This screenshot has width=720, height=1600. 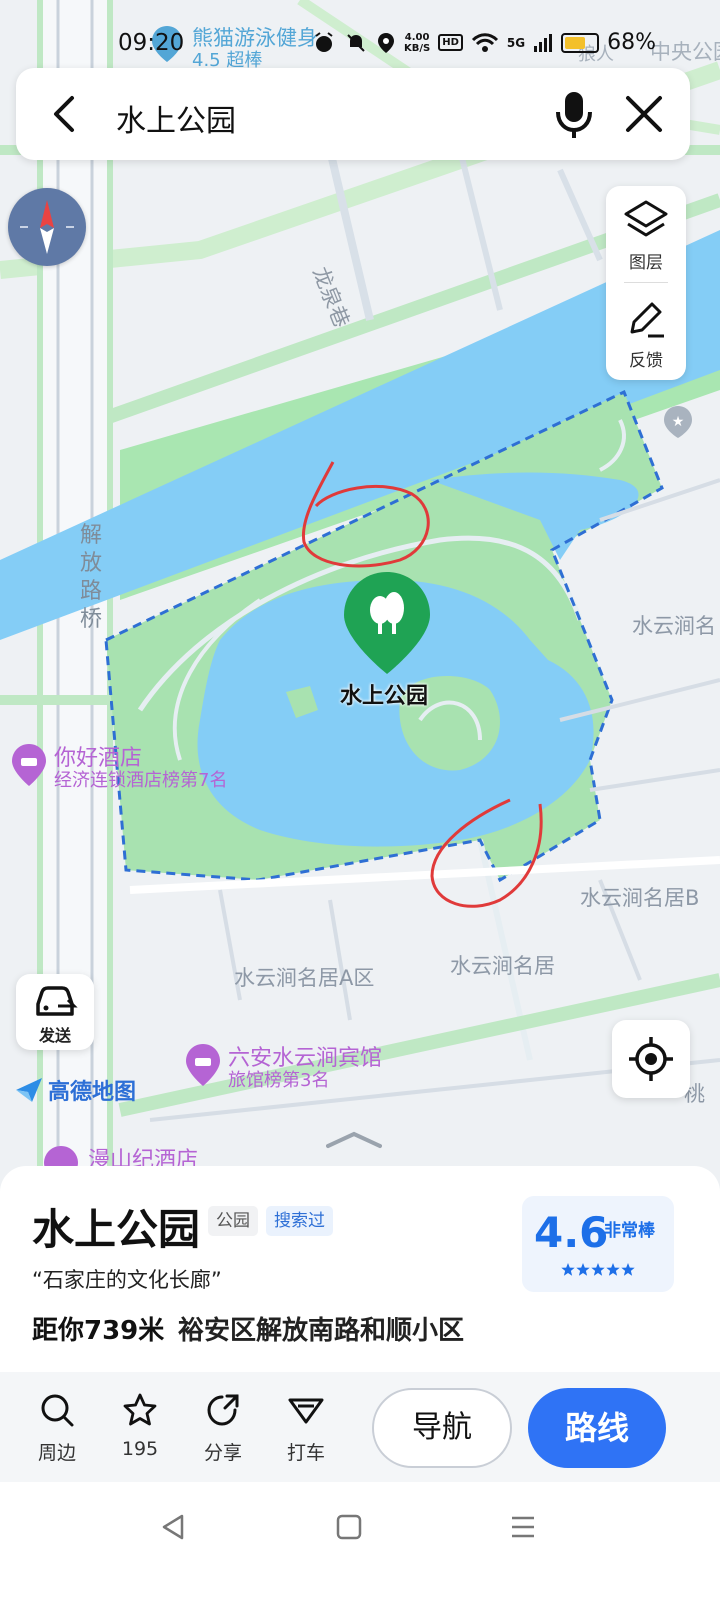 What do you see at coordinates (646, 263) in the screenshot?
I see `layers-label: 图层` at bounding box center [646, 263].